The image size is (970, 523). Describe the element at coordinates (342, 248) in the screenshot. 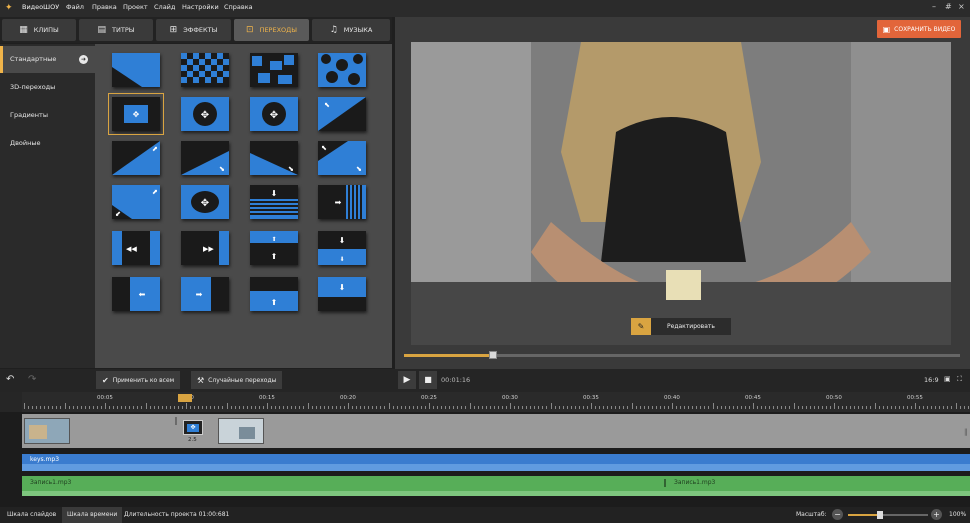

I see `transition-thumb: ⬇ ⬇` at that location.